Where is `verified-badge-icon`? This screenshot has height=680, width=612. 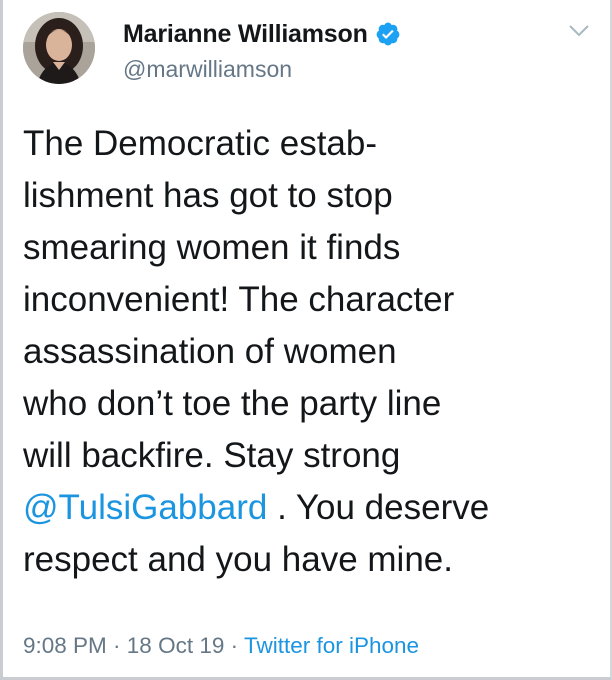
verified-badge-icon is located at coordinates (388, 34).